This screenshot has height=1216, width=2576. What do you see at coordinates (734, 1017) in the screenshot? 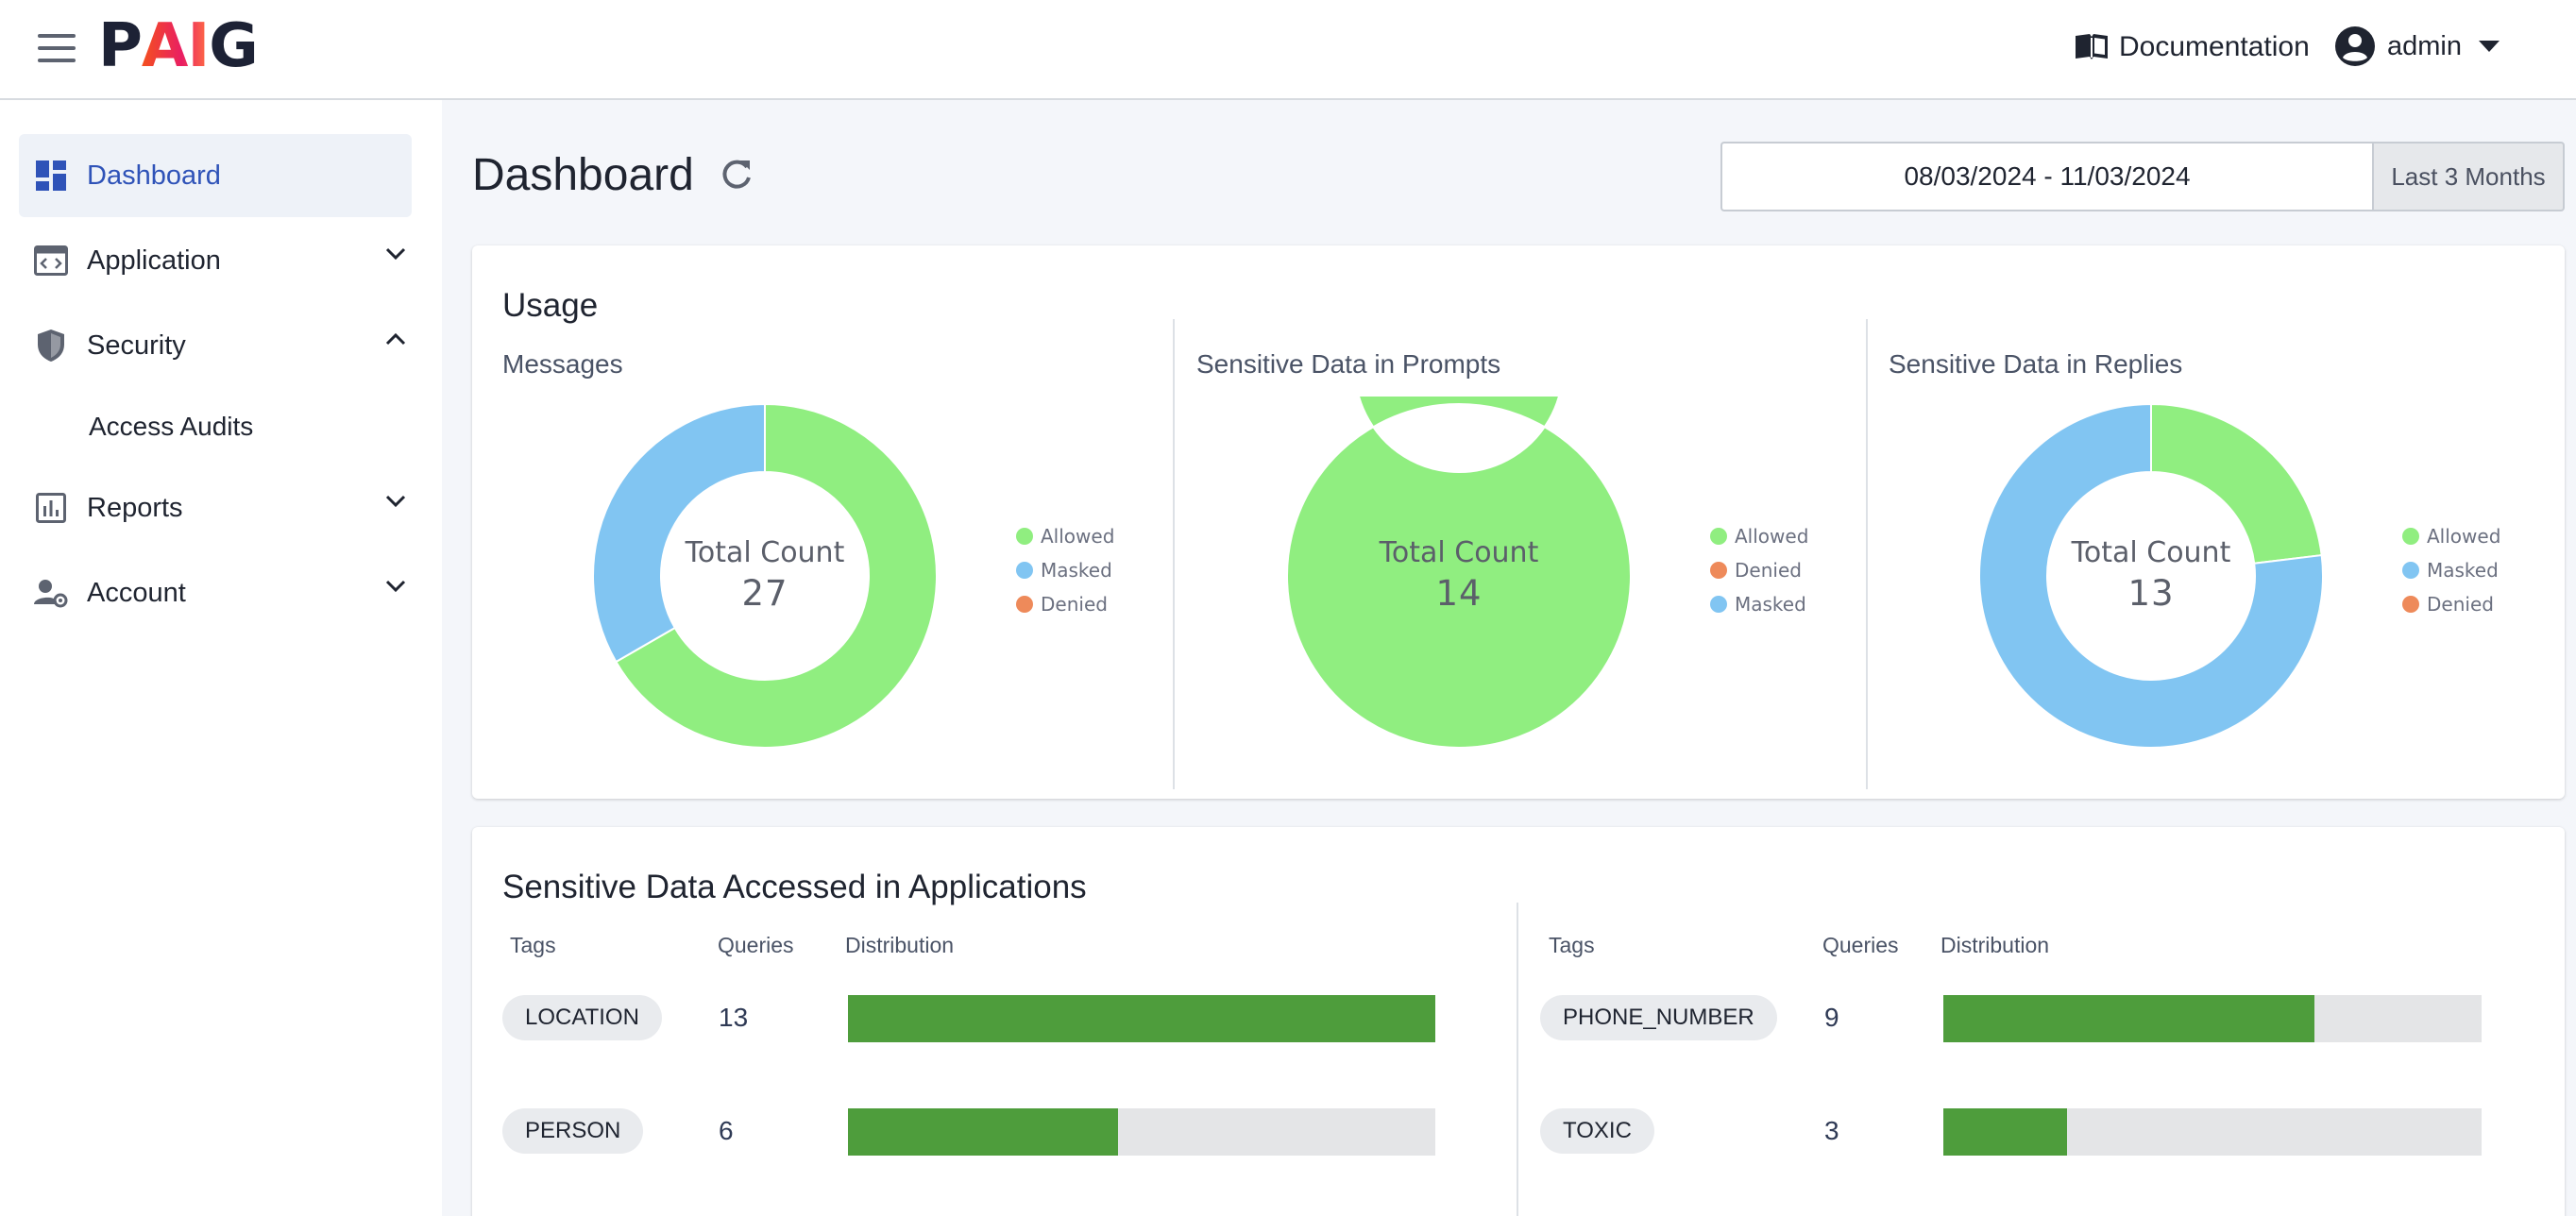
I see `query-count: 13` at bounding box center [734, 1017].